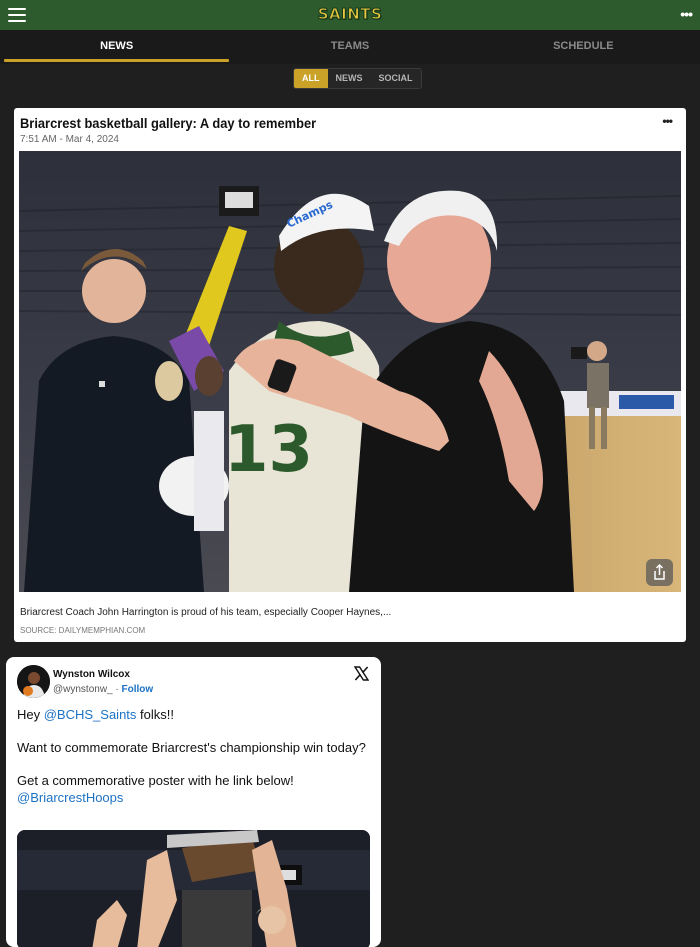 The image size is (700, 947). I want to click on article-timestamp: 7:51 AM - Mar 4, 2024, so click(69, 139).